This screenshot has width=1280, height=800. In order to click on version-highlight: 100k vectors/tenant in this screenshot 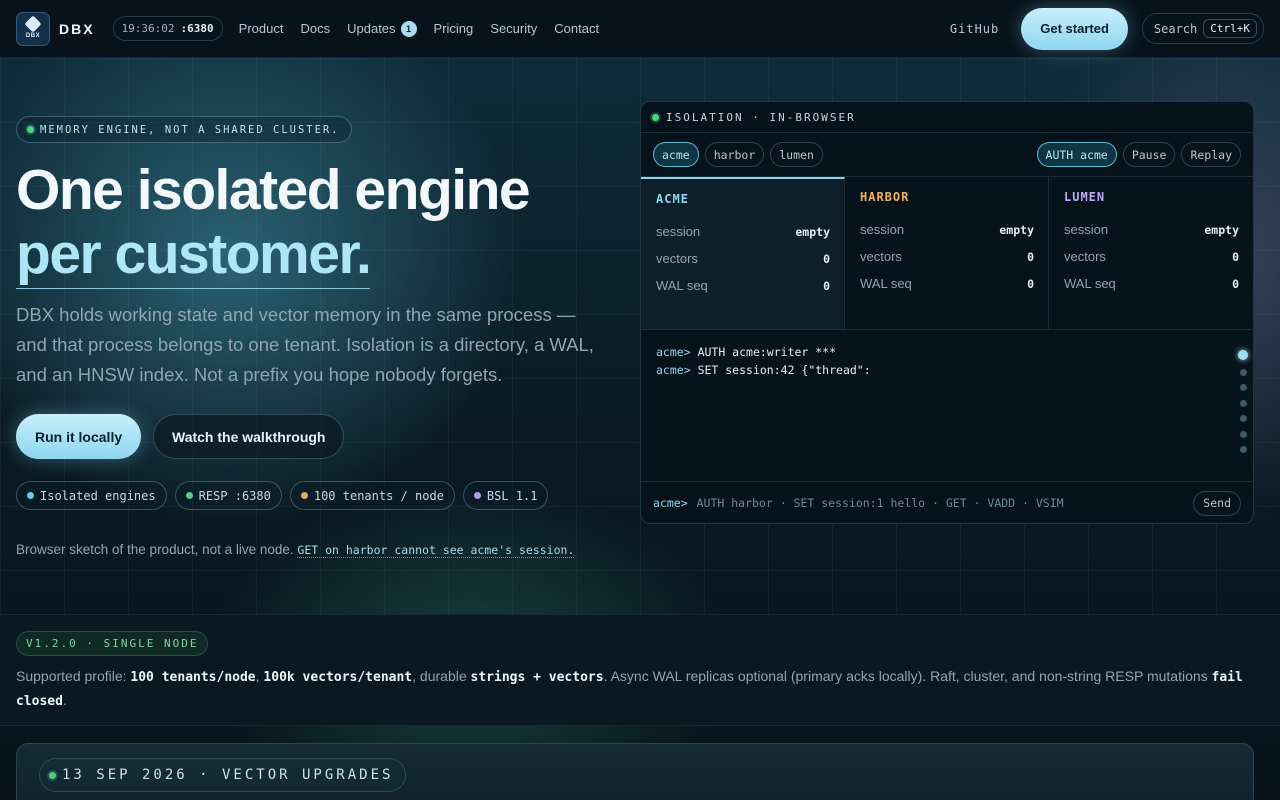, I will do `click(338, 677)`.